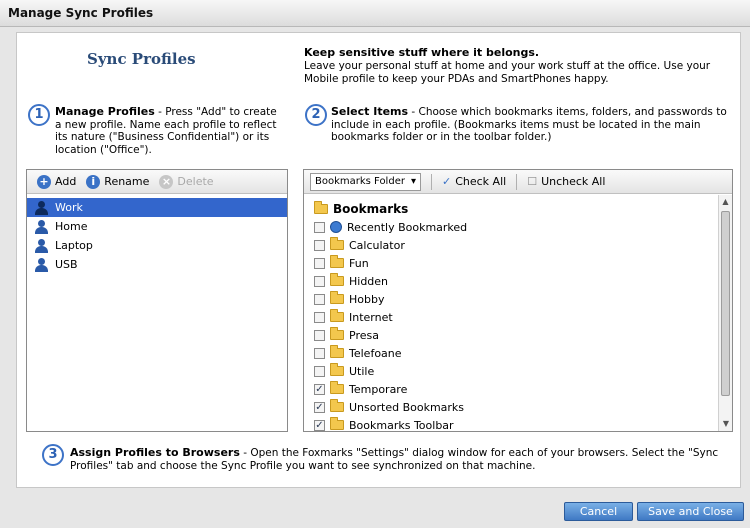 The image size is (750, 528). What do you see at coordinates (71, 226) in the screenshot?
I see `profile-label: Home` at bounding box center [71, 226].